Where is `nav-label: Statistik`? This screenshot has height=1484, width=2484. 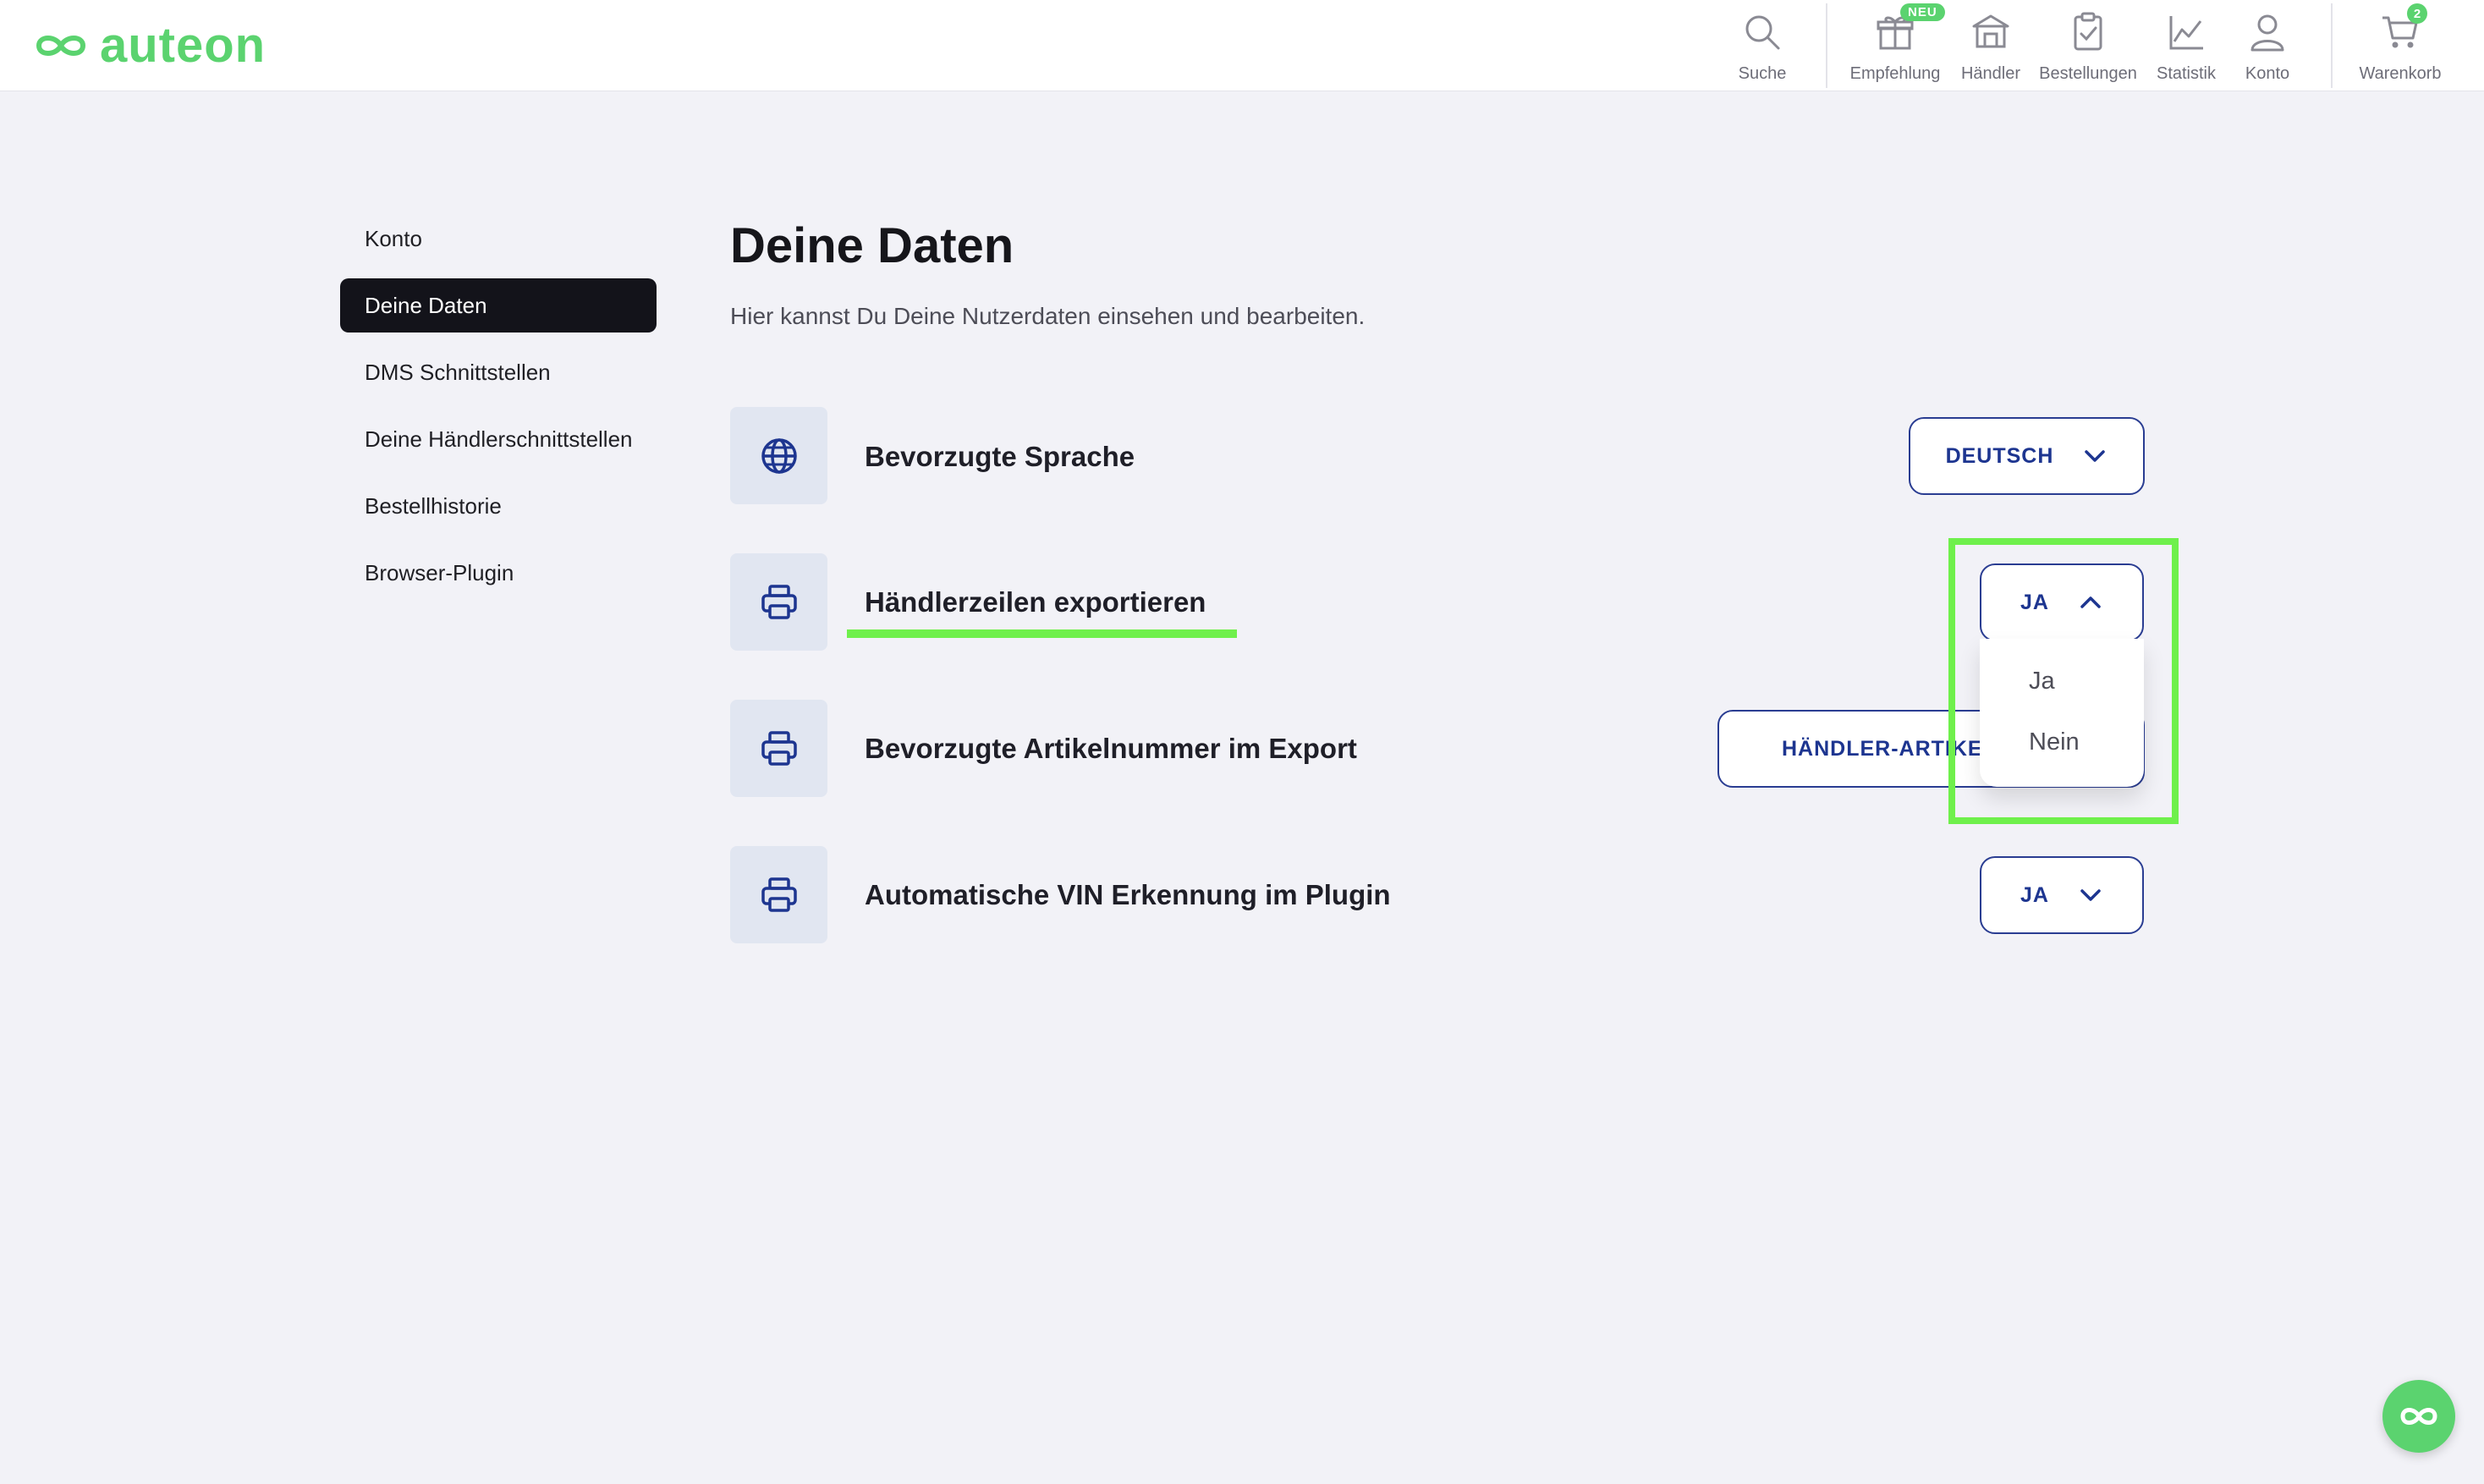 nav-label: Statistik is located at coordinates (2186, 73).